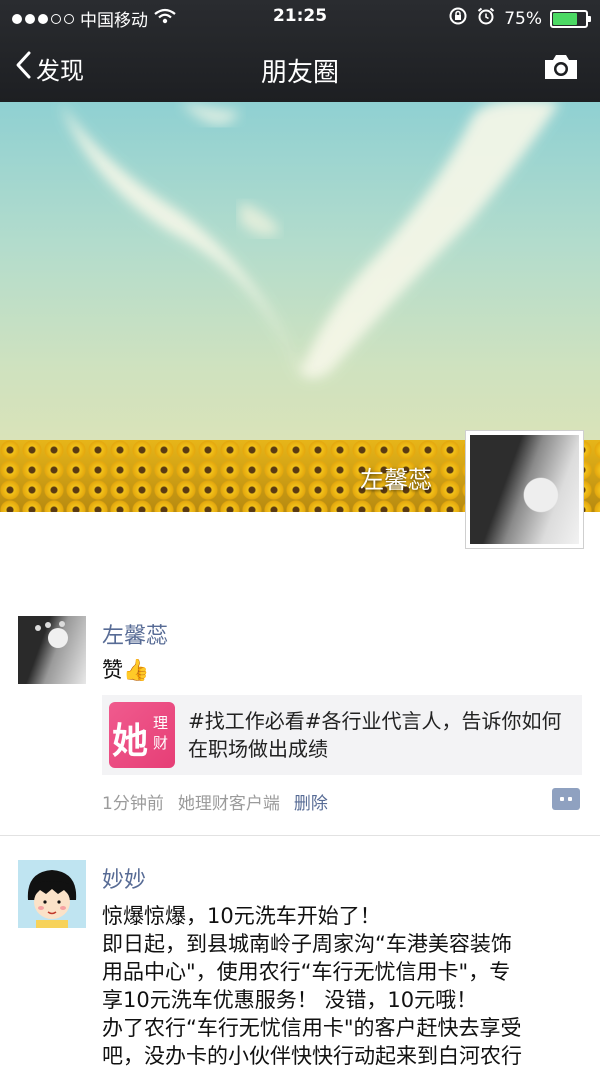 This screenshot has width=600, height=1067. Describe the element at coordinates (307, 944) in the screenshot. I see `post-text-line: 即日起，到县城南岭子周家沟“车港美容装饰` at that location.